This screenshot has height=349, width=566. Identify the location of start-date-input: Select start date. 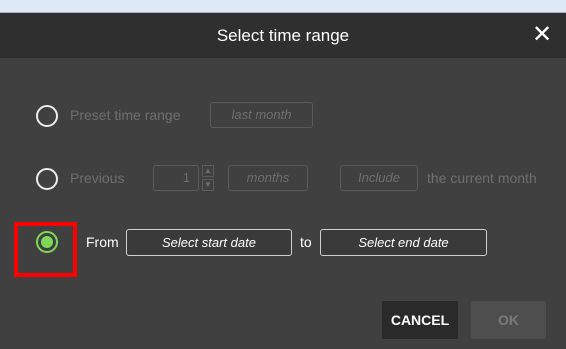
(209, 242).